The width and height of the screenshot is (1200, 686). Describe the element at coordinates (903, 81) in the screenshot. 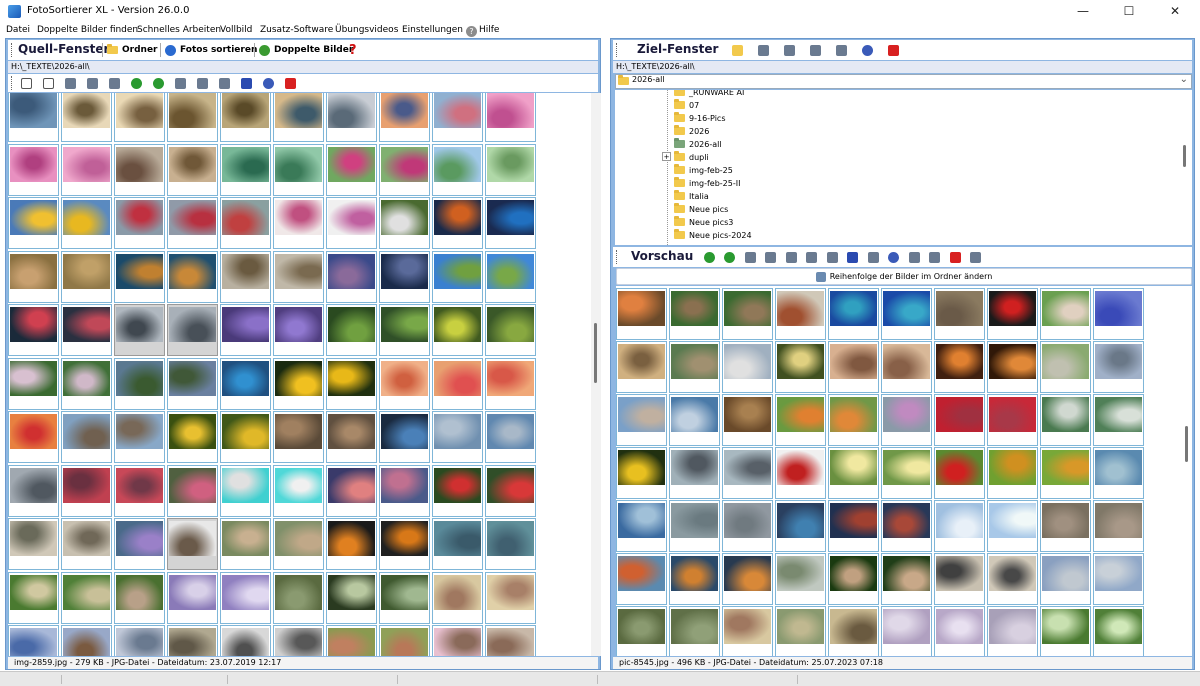

I see `folder-combo: 2026-all ⌄` at that location.